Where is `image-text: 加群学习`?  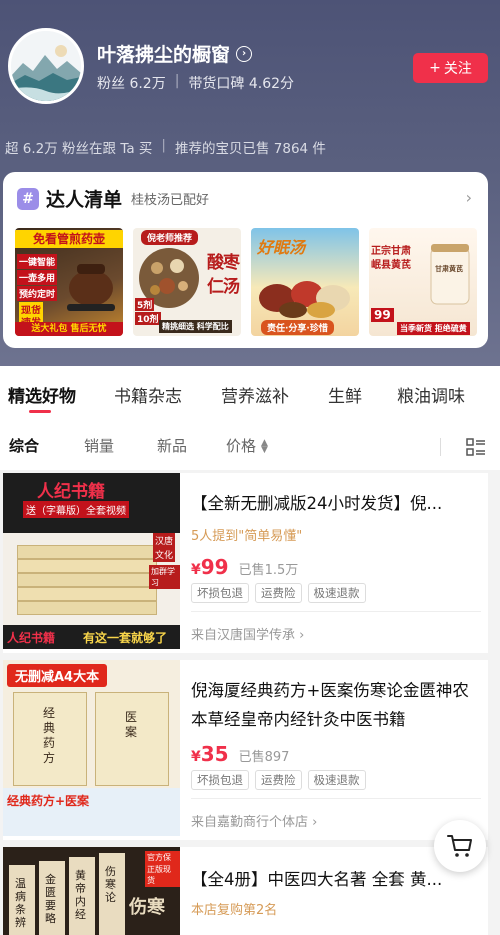
image-text: 加群学习 is located at coordinates (164, 577).